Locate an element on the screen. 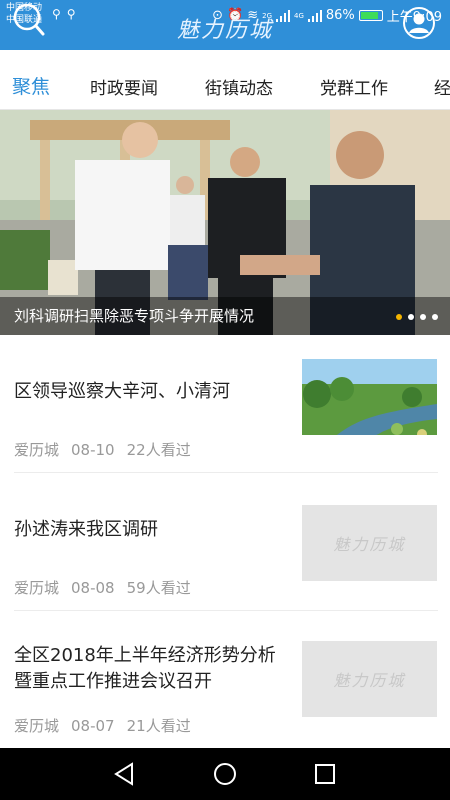  home-circle-icon is located at coordinates (225, 774).